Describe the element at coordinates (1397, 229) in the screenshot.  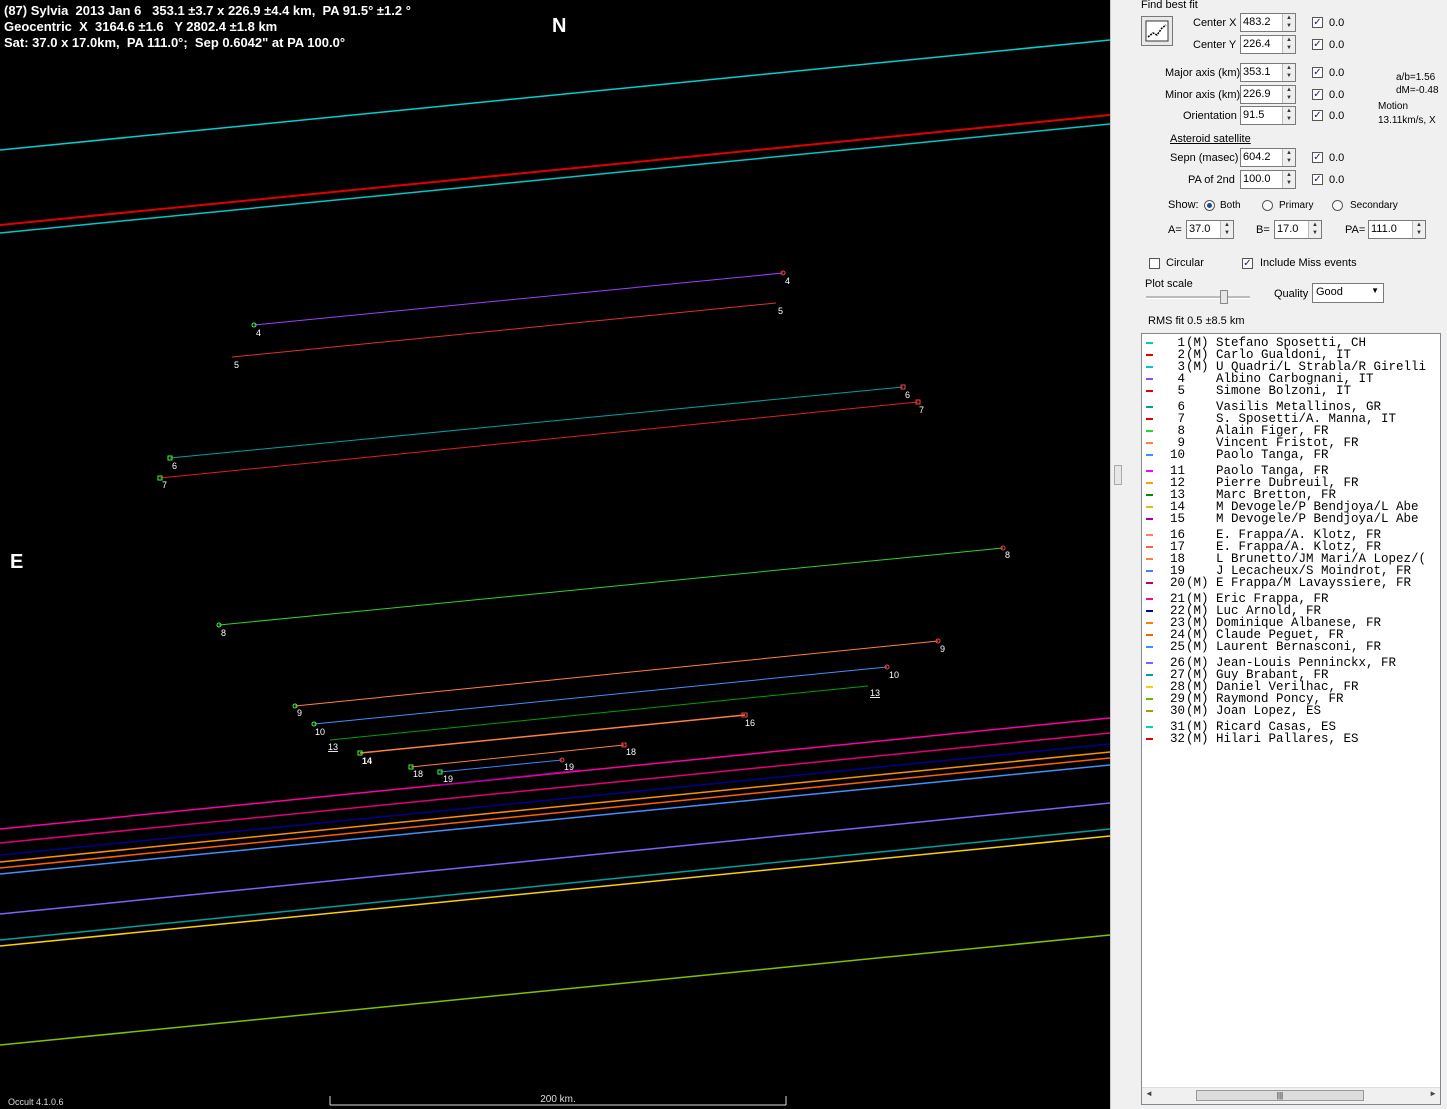
I see `pa-input: 111.0 ▲ ▼` at that location.